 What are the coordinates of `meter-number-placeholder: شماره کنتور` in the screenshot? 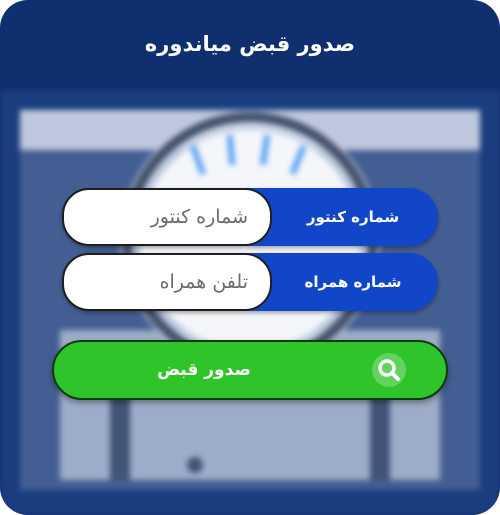 It's located at (199, 217).